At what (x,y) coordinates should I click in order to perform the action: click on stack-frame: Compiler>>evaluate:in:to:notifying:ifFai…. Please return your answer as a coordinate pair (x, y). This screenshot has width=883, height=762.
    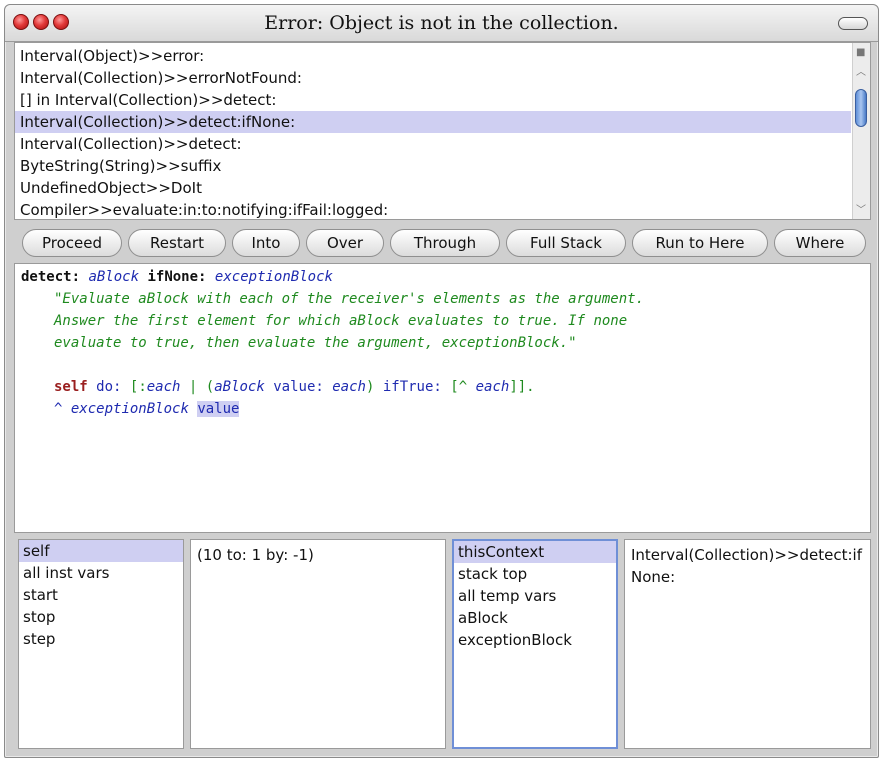
    Looking at the image, I should click on (433, 209).